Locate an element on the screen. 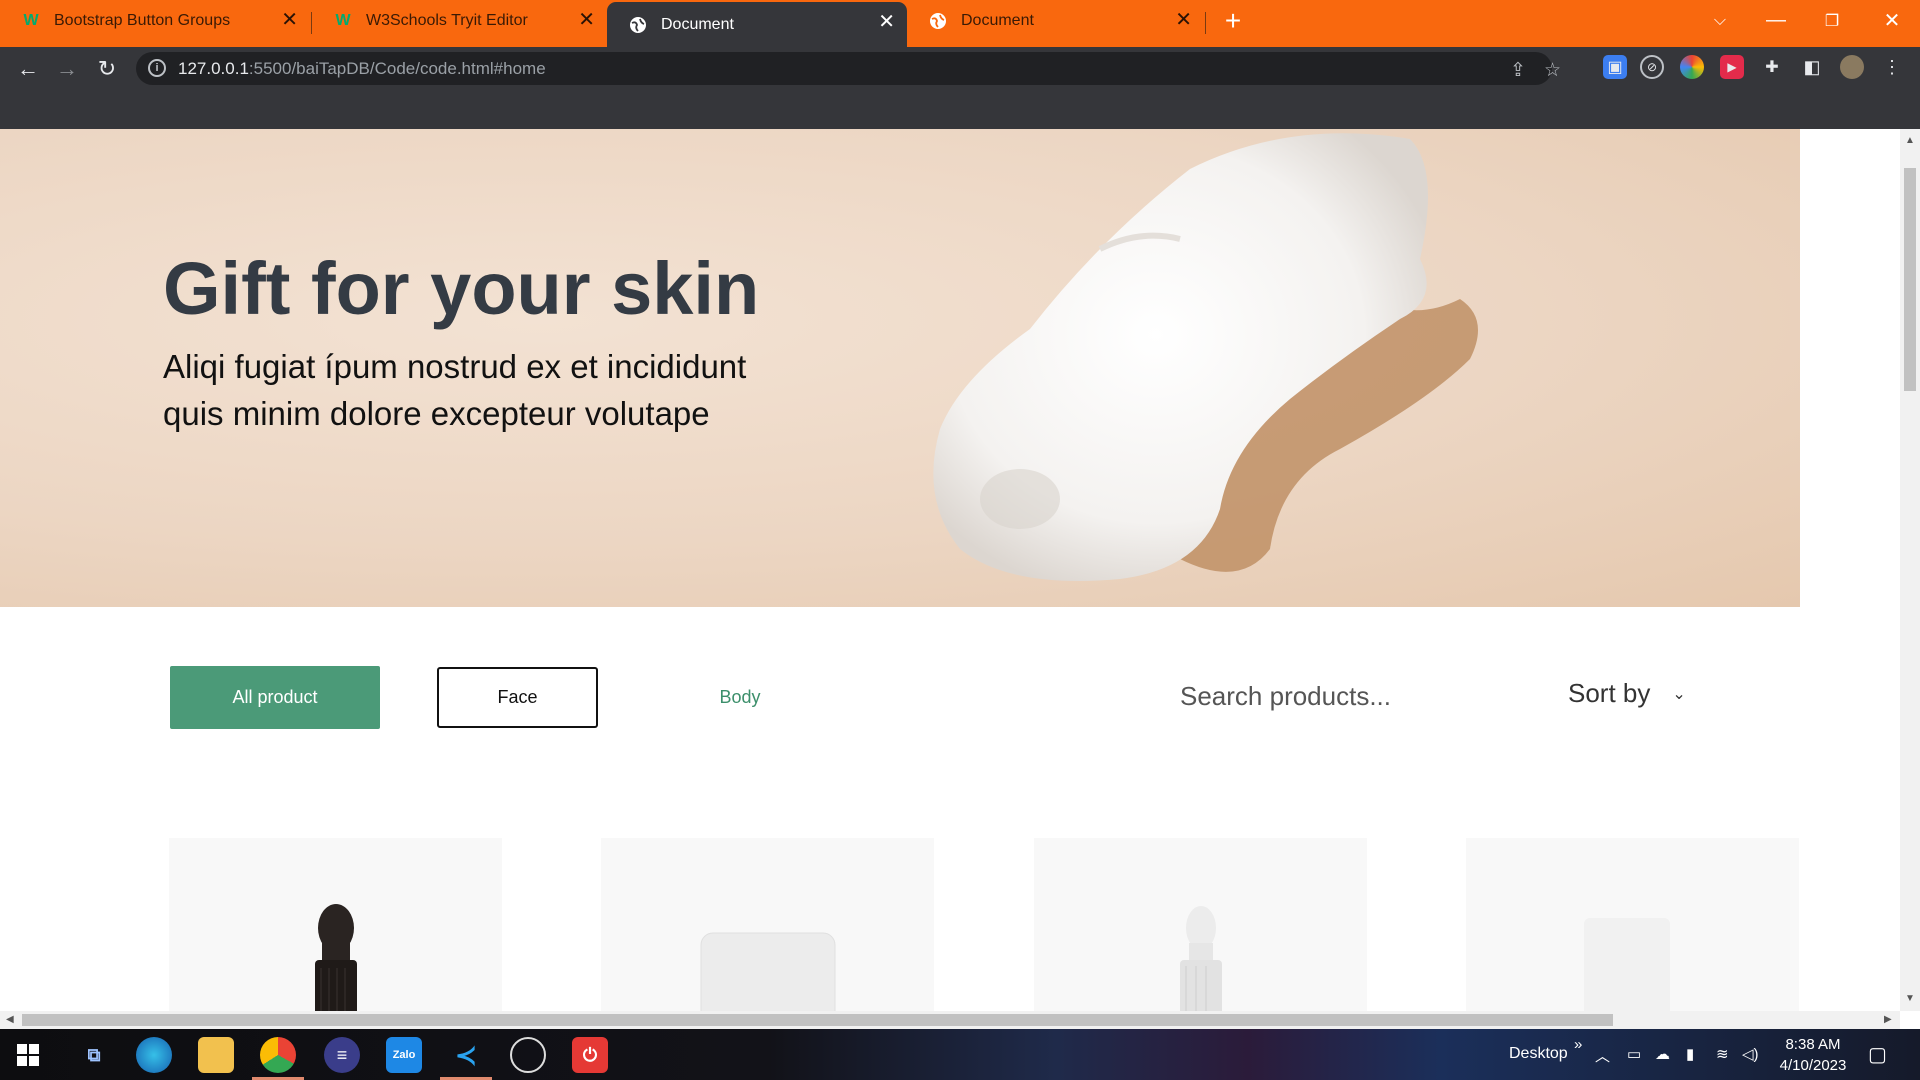  tab-w3schools-tryit: W W3Schools Tryit Editor ✕ is located at coordinates (459, 20).